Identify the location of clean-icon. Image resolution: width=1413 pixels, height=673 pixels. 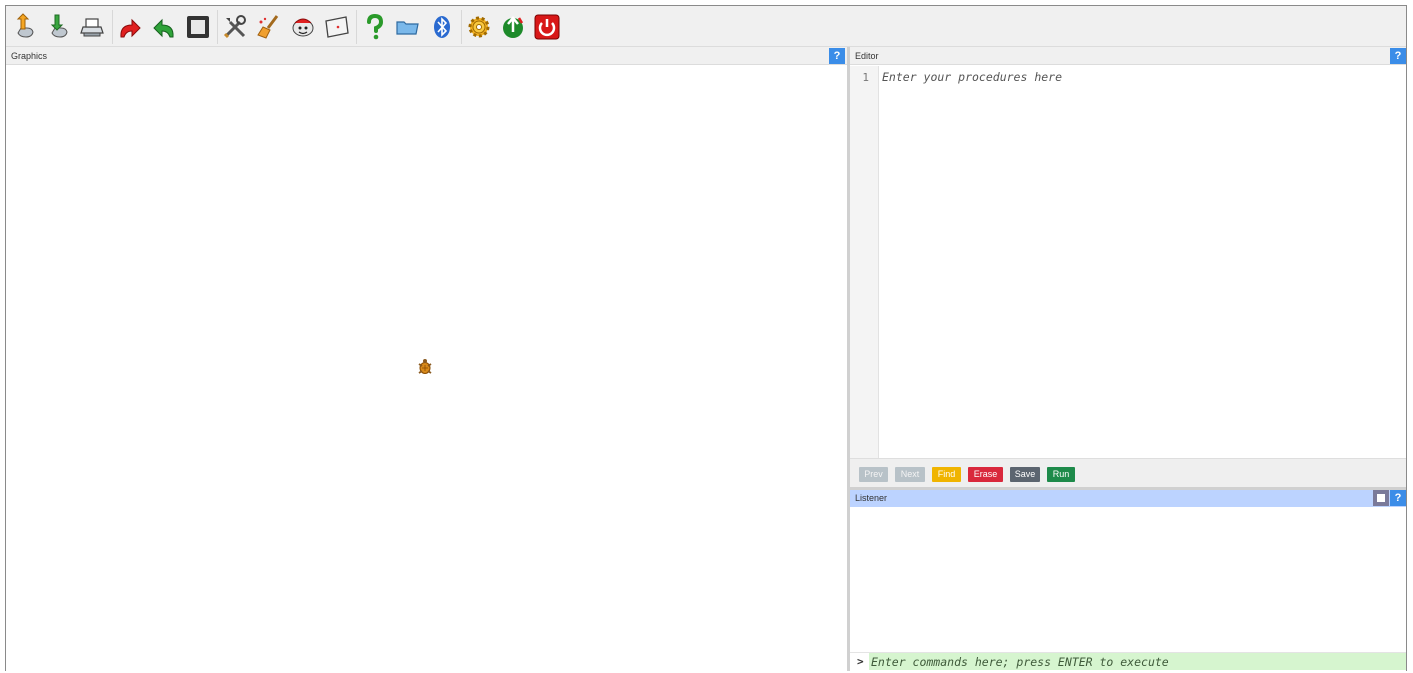
(268, 27).